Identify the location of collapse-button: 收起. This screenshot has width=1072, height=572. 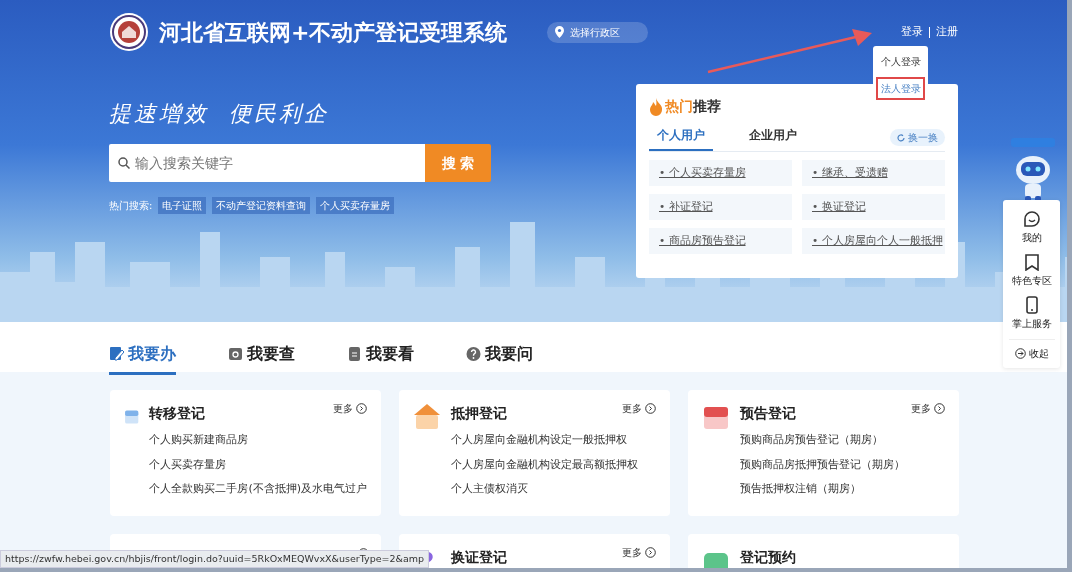
(1031, 350).